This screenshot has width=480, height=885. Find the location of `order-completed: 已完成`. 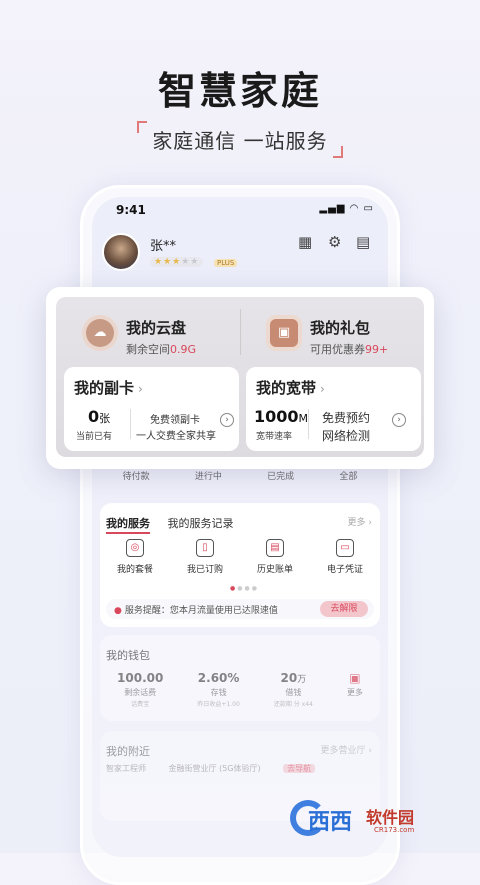

order-completed: 已完成 is located at coordinates (280, 481).